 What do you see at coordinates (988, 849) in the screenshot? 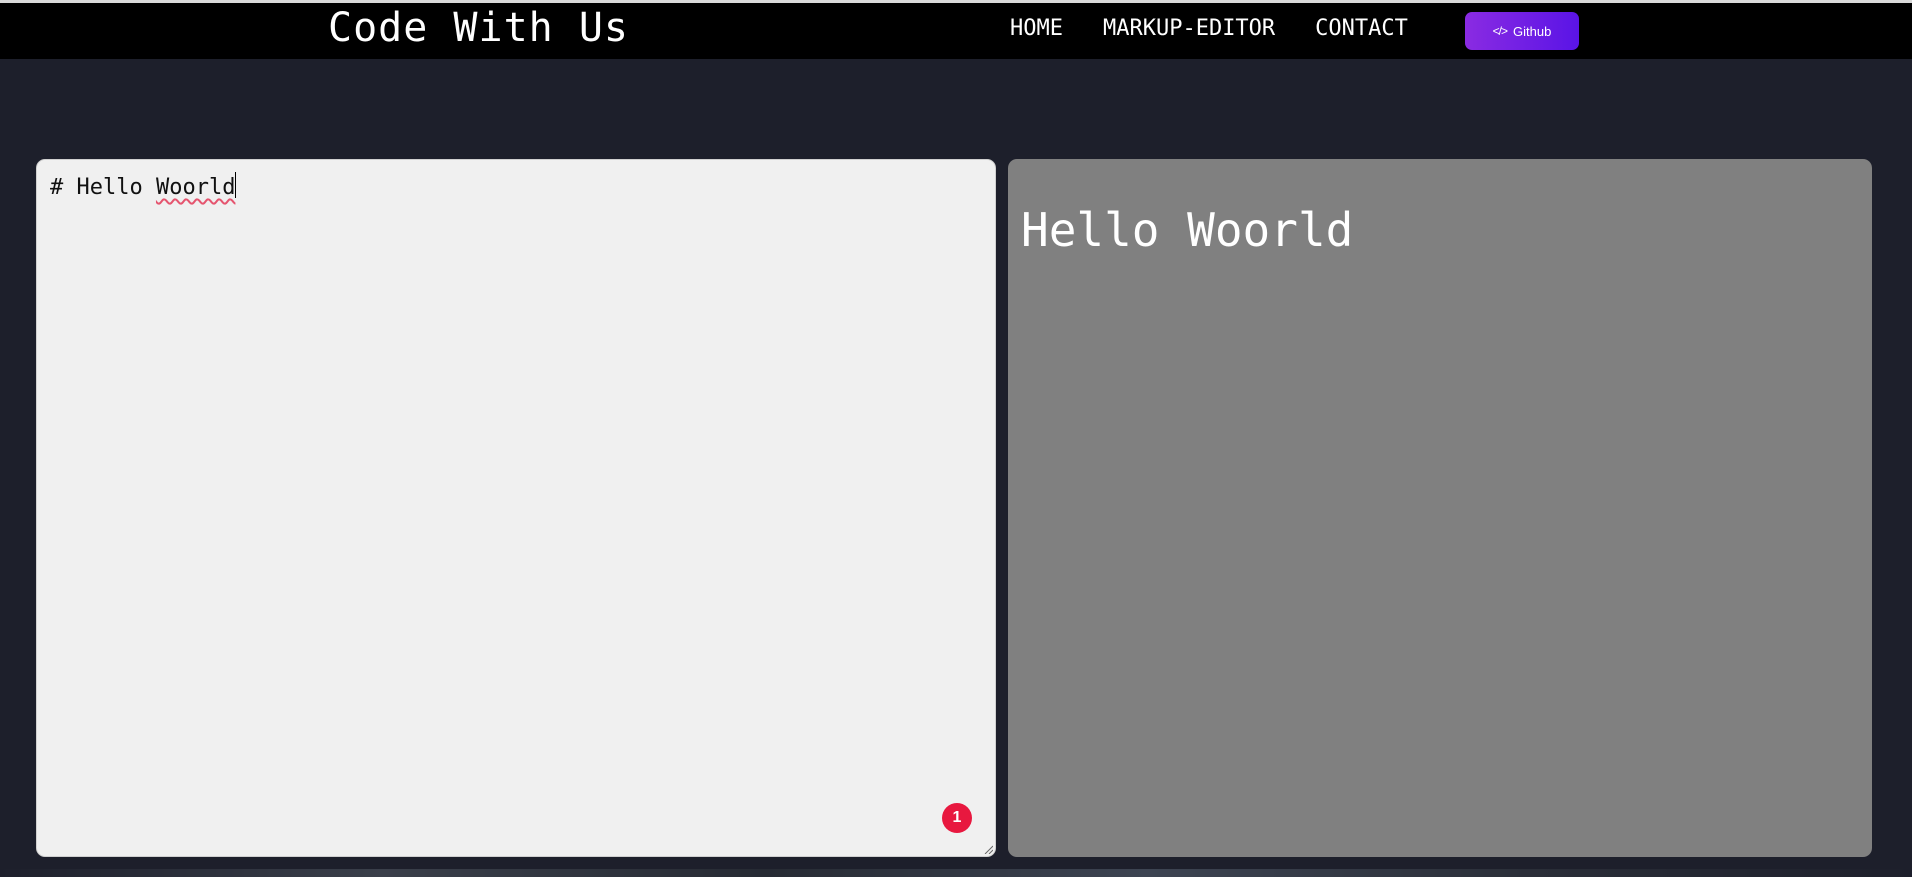
I see `resize-handle-icon` at bounding box center [988, 849].